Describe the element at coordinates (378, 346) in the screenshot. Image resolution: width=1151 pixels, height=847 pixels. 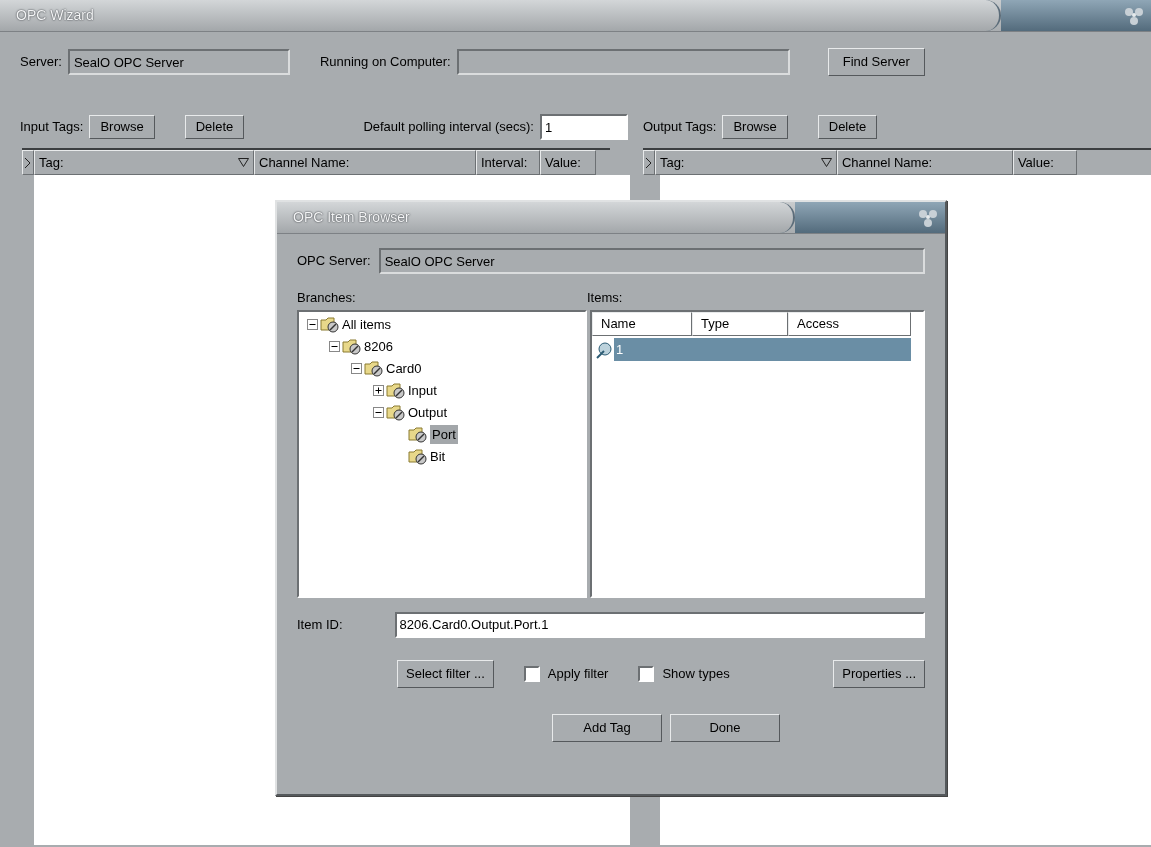
I see `tree-item: 8206` at that location.